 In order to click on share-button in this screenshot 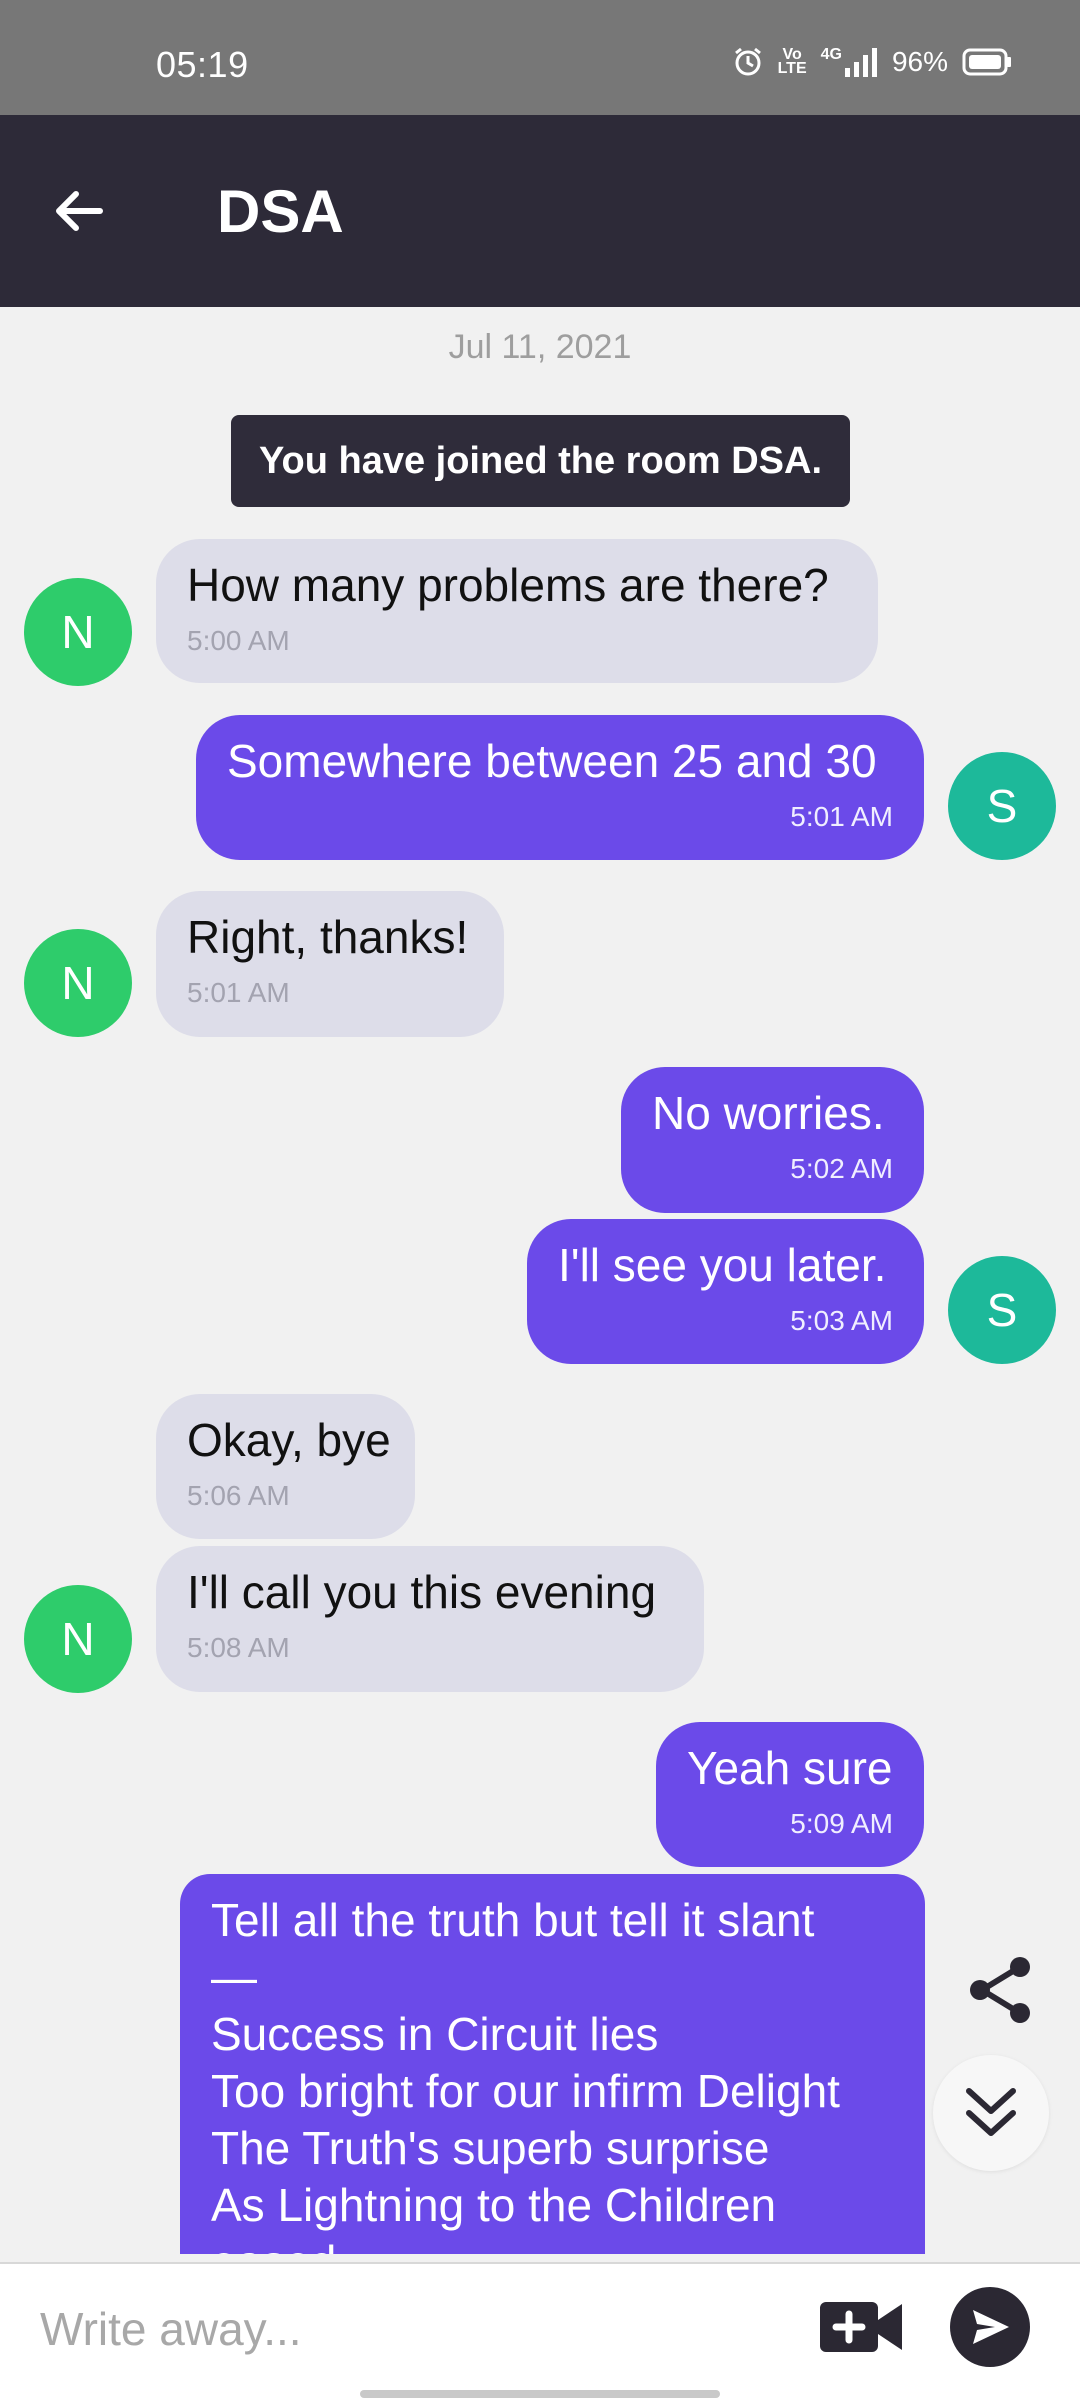, I will do `click(1000, 1990)`.